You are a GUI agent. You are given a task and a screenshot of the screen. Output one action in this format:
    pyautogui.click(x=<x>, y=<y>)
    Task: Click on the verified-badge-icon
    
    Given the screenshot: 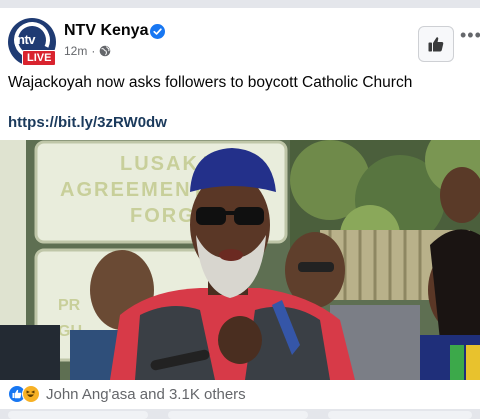 What is the action you would take?
    pyautogui.click(x=157, y=31)
    